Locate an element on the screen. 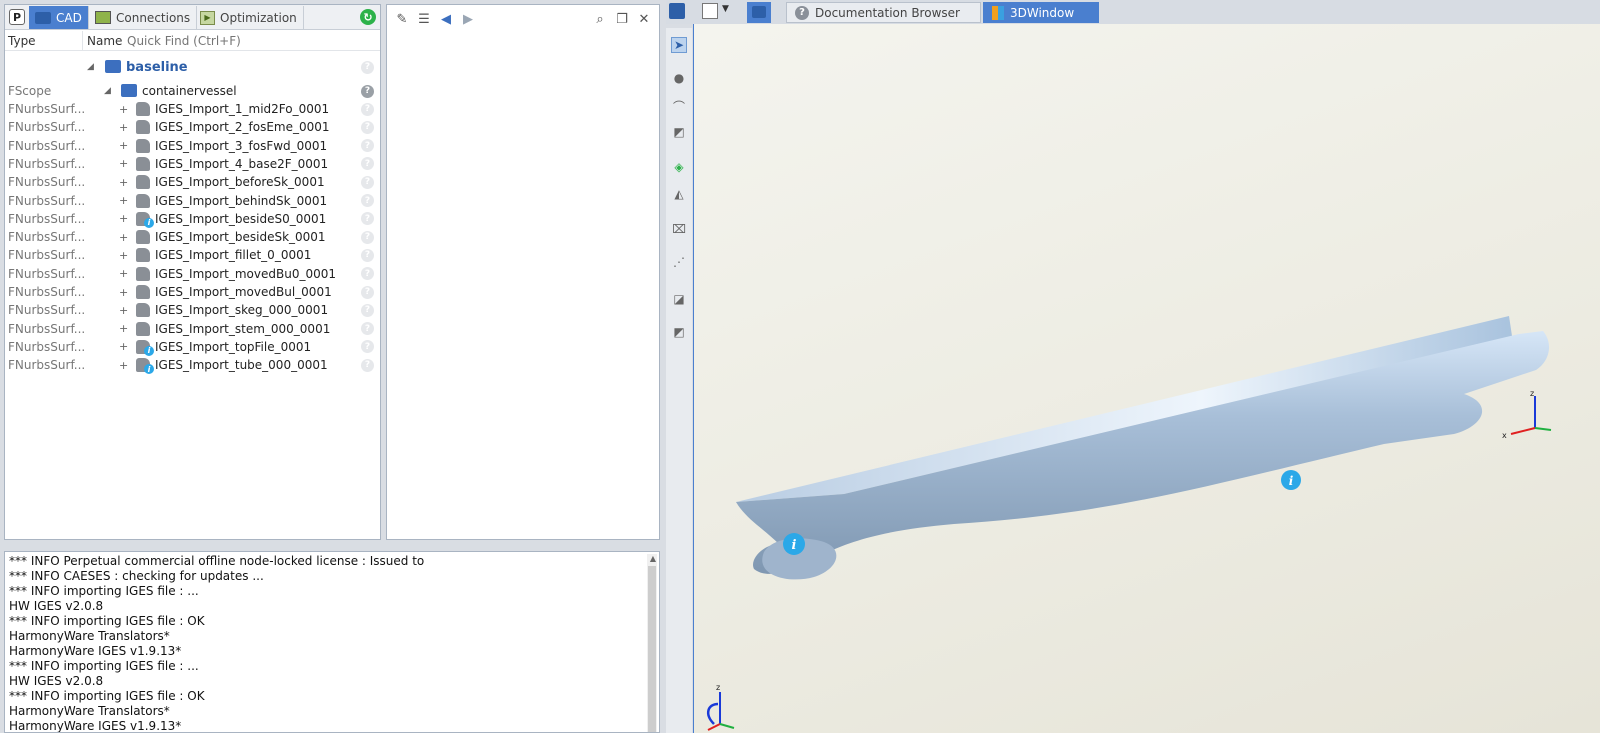  tree-item-row: FNurbsSurf... + i IGES_Import_topFile_0001? is located at coordinates (192, 347).